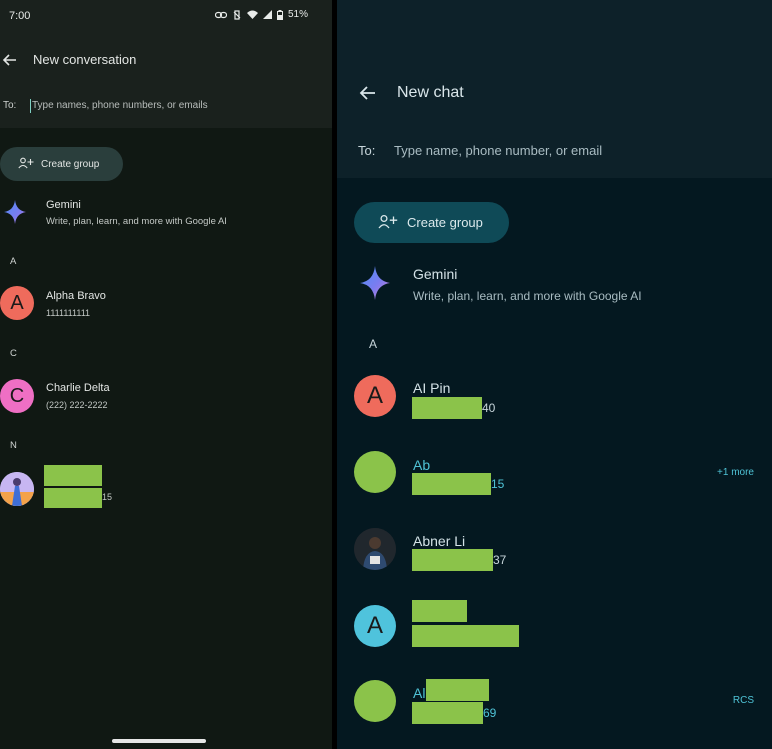  I want to click on contact-number: (222) 222-2222, so click(77, 405).